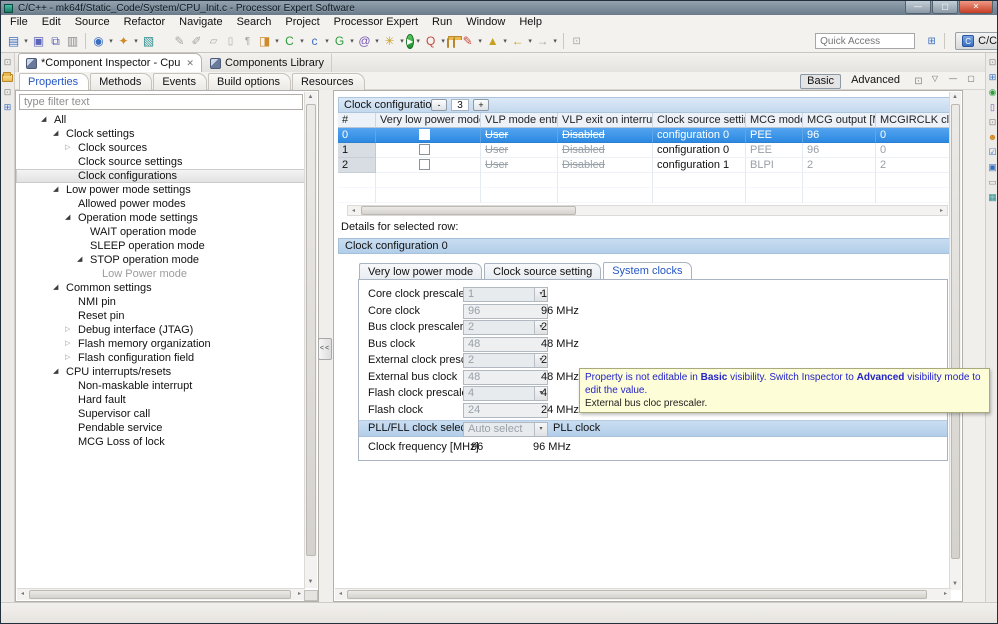 The width and height of the screenshot is (998, 624). I want to click on new-class-icon: C, so click(289, 41).